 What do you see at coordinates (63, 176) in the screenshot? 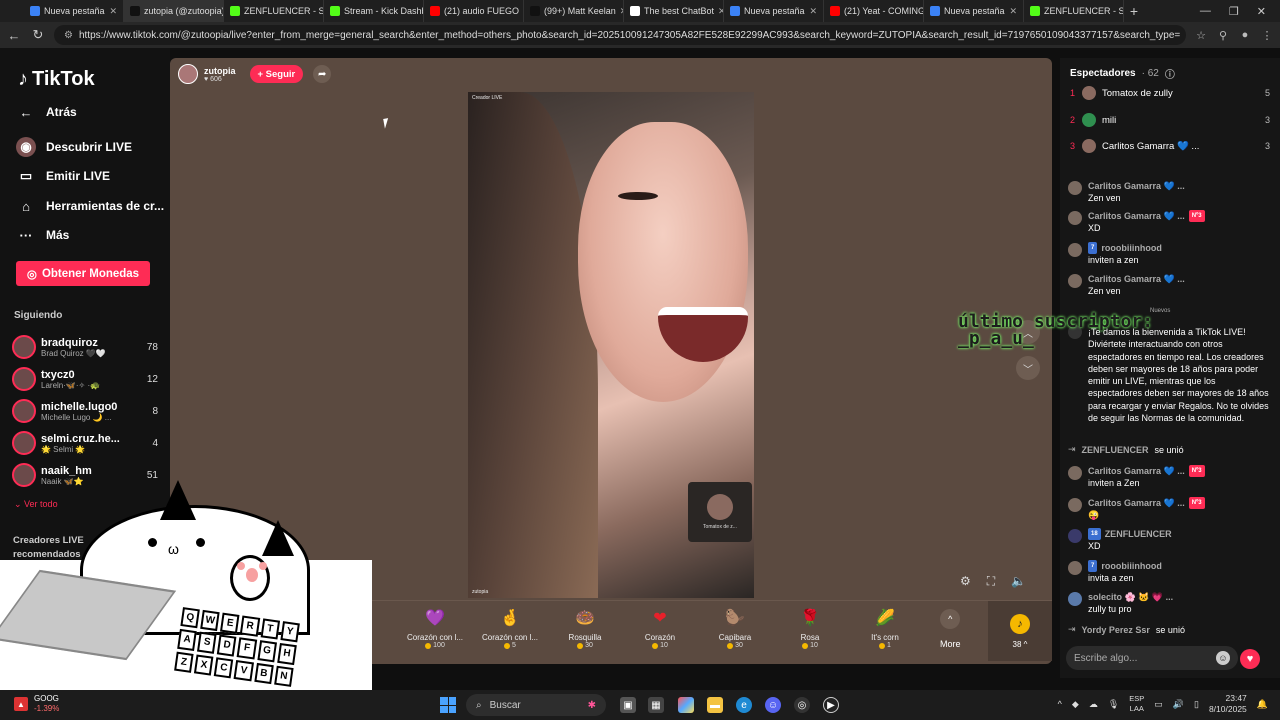
I see `sidebar-item-go-live: ▭ Emitir LIVE` at bounding box center [63, 176].